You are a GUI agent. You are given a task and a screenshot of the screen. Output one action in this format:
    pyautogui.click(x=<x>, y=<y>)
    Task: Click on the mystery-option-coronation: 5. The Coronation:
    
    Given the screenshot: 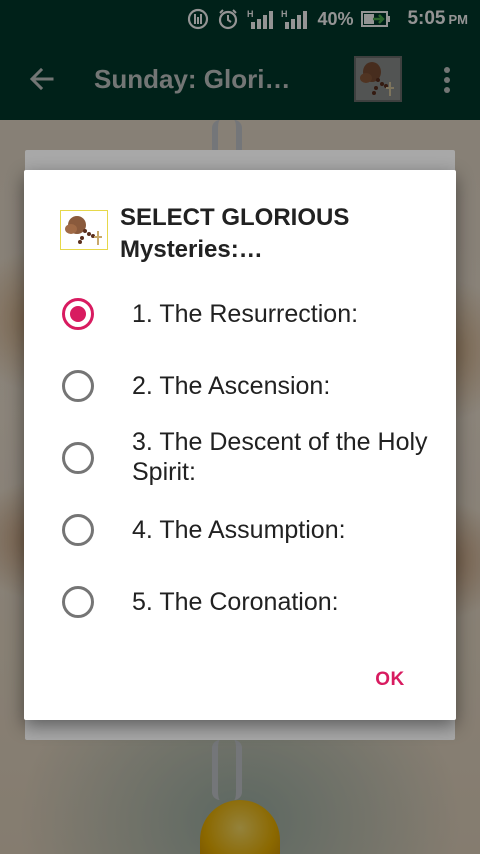 What is the action you would take?
    pyautogui.click(x=240, y=602)
    